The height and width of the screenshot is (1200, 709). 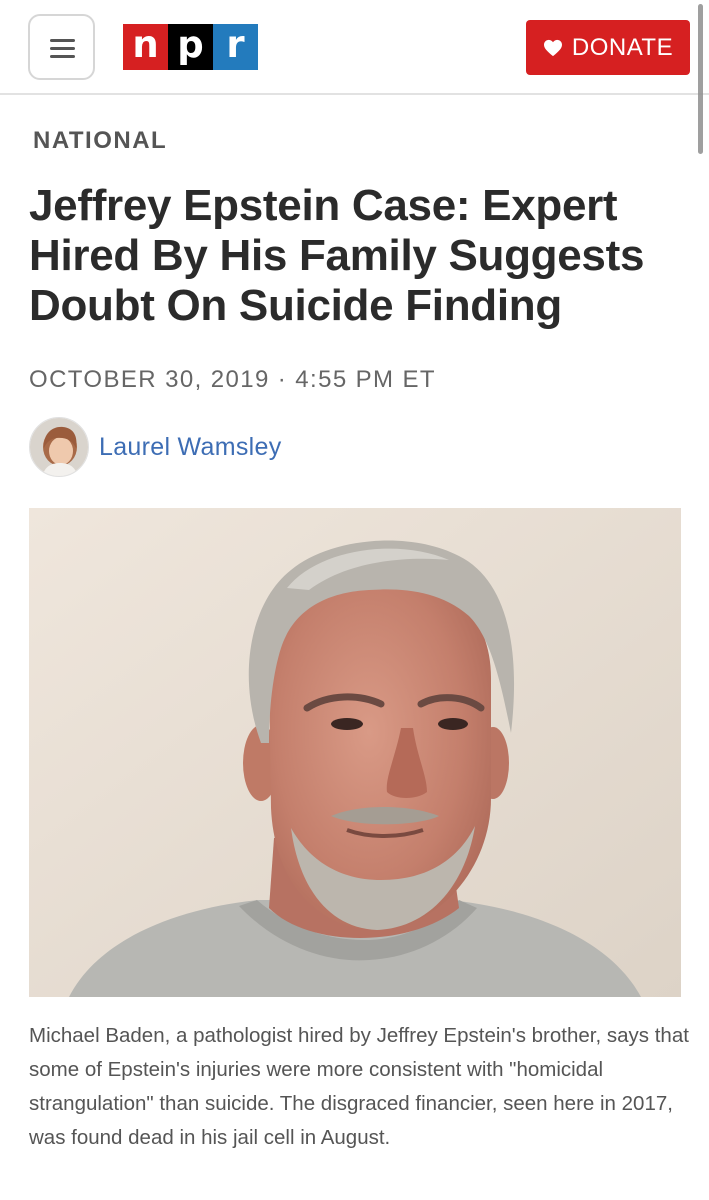 What do you see at coordinates (235, 47) in the screenshot?
I see `logo-letter-r: r` at bounding box center [235, 47].